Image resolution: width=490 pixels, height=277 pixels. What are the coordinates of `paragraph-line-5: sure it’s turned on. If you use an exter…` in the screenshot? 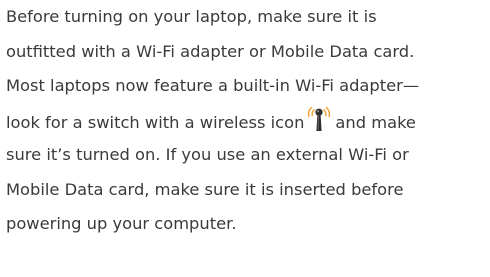 It's located at (207, 154).